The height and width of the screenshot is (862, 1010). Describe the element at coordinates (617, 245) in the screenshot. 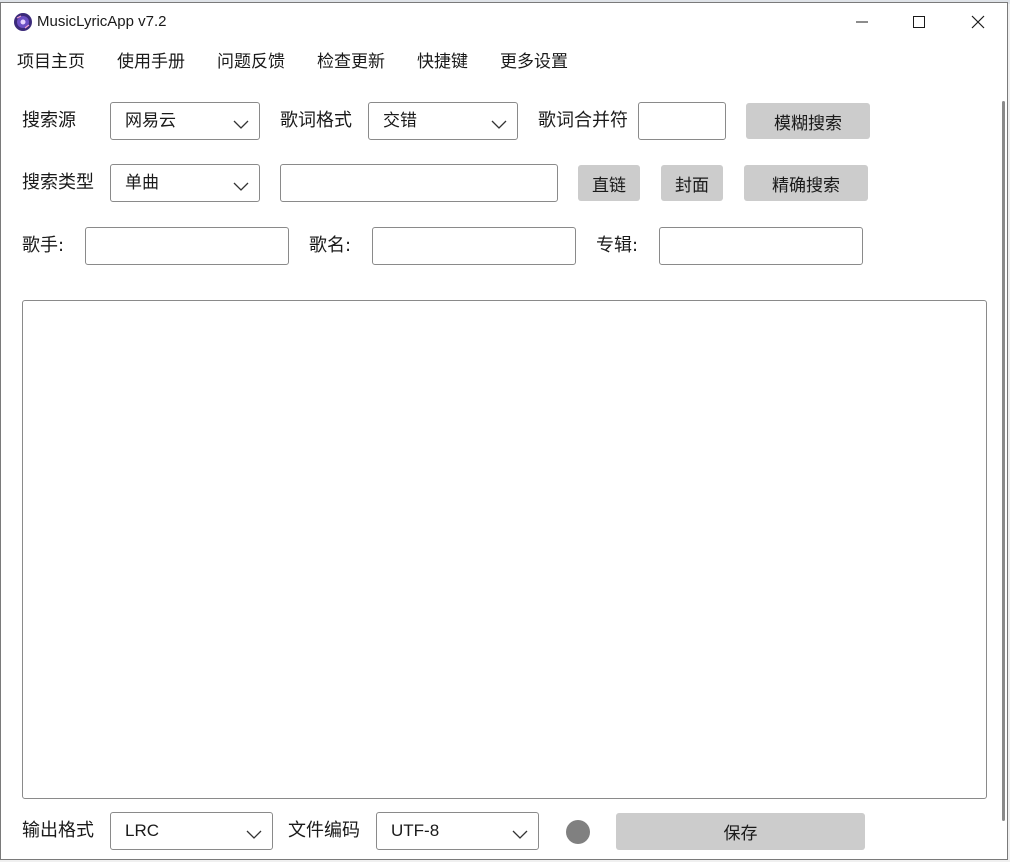

I see `album-label: 专辑:` at that location.